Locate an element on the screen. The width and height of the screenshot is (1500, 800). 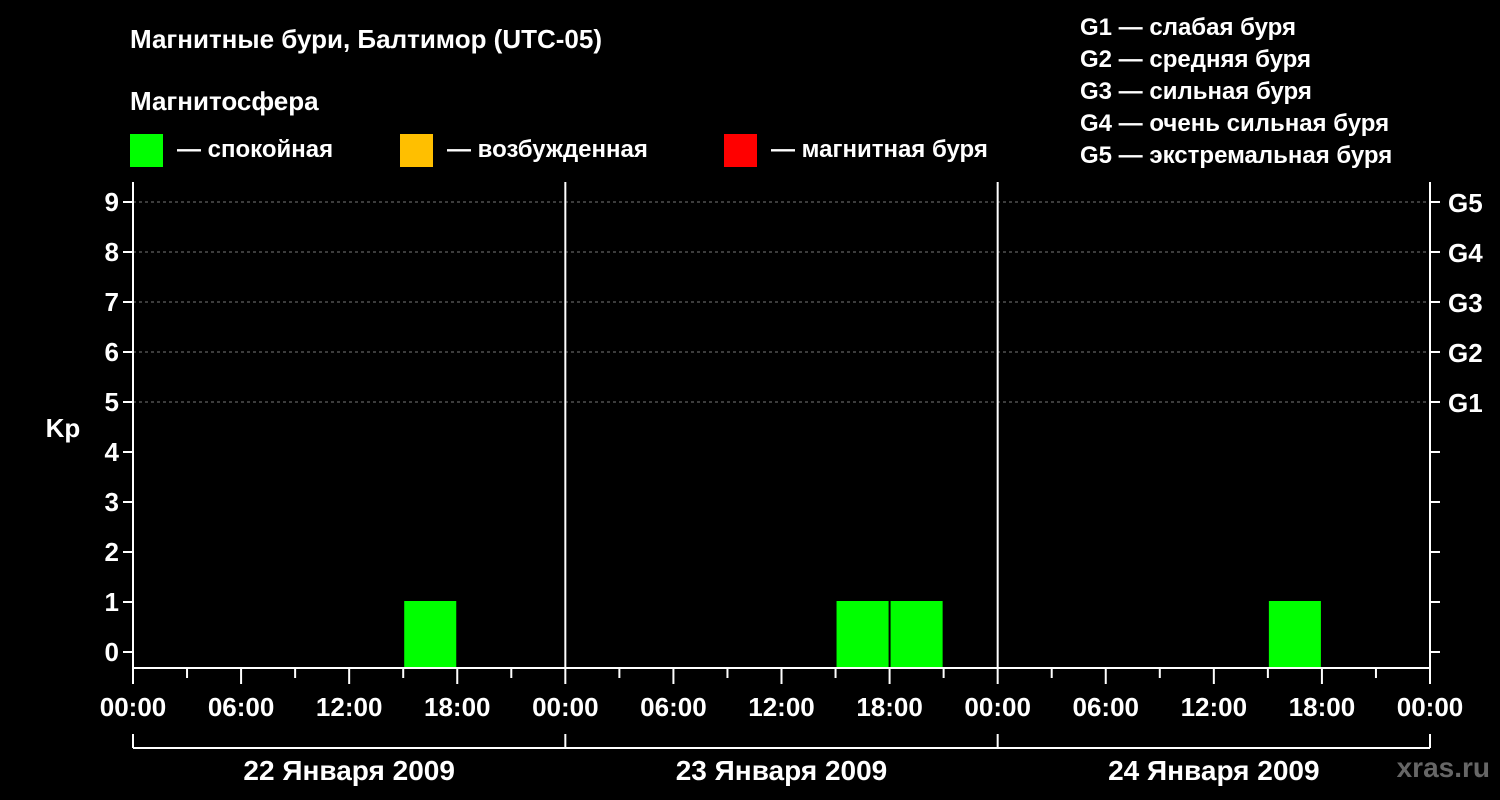
y-tick-label: 5 is located at coordinates (112, 402).